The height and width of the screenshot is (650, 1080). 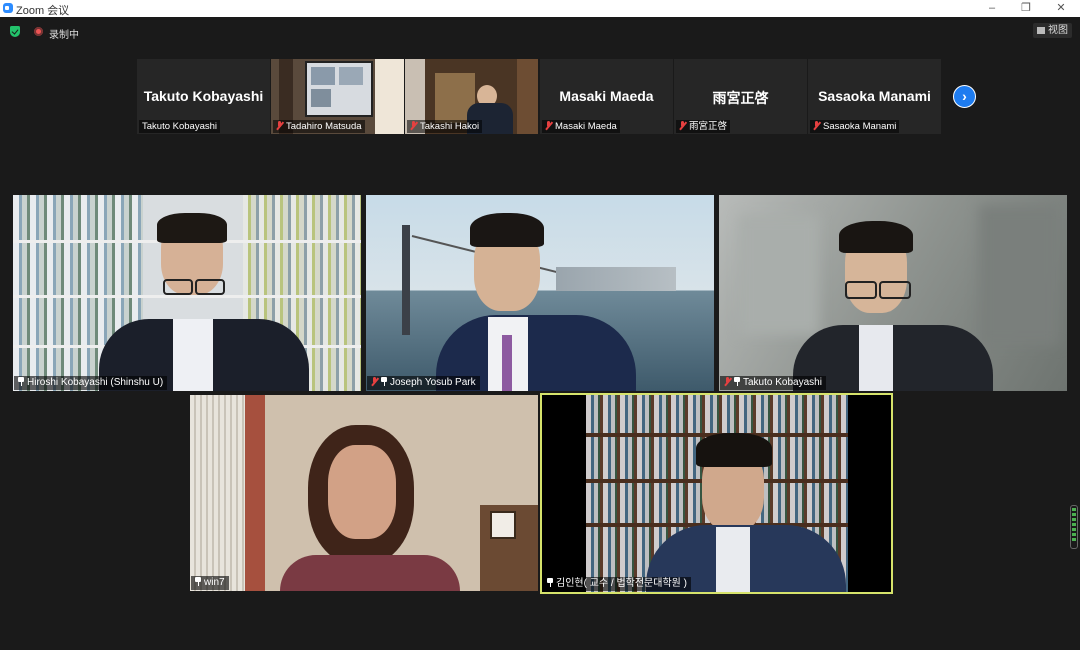 I want to click on participant-label: win7, so click(x=210, y=583).